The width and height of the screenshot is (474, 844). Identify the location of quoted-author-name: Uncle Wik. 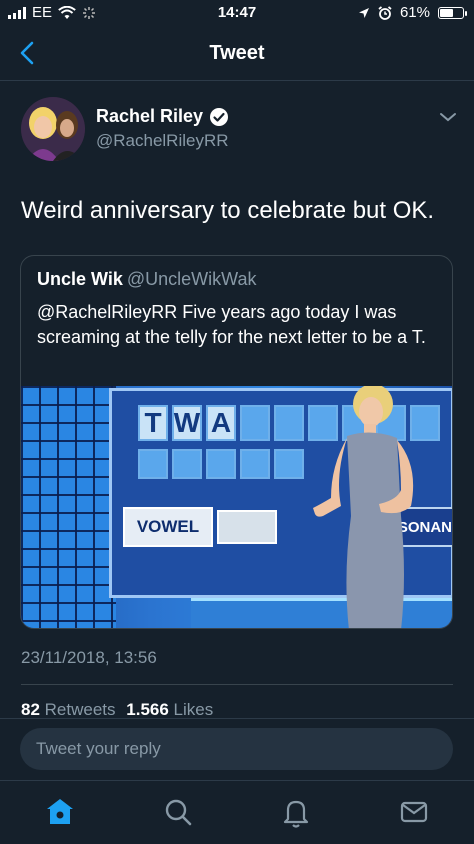
(80, 279).